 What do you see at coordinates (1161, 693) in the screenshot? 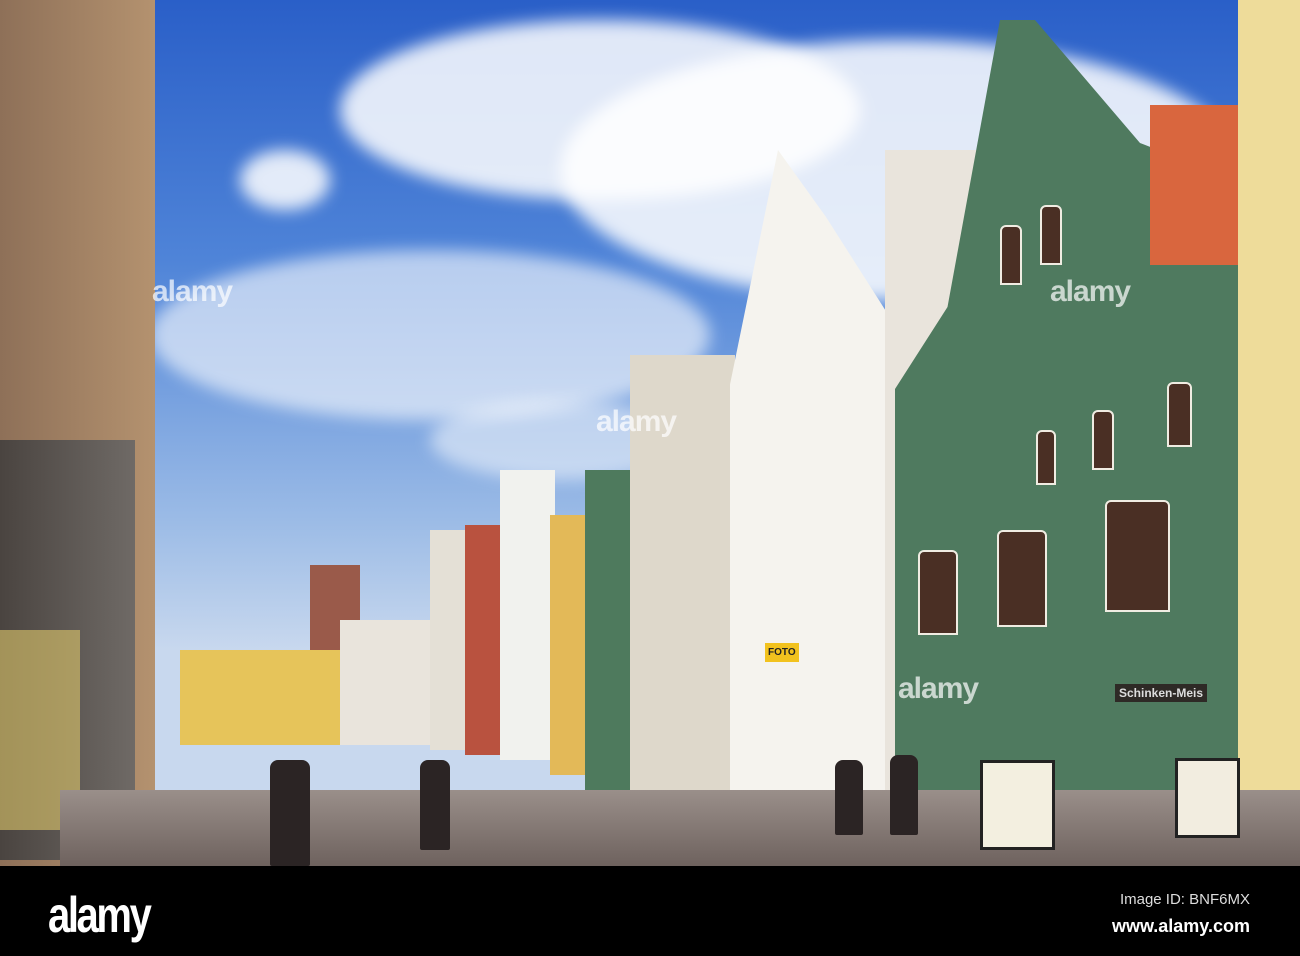
I see `shop-sign: Schinken-Meis` at bounding box center [1161, 693].